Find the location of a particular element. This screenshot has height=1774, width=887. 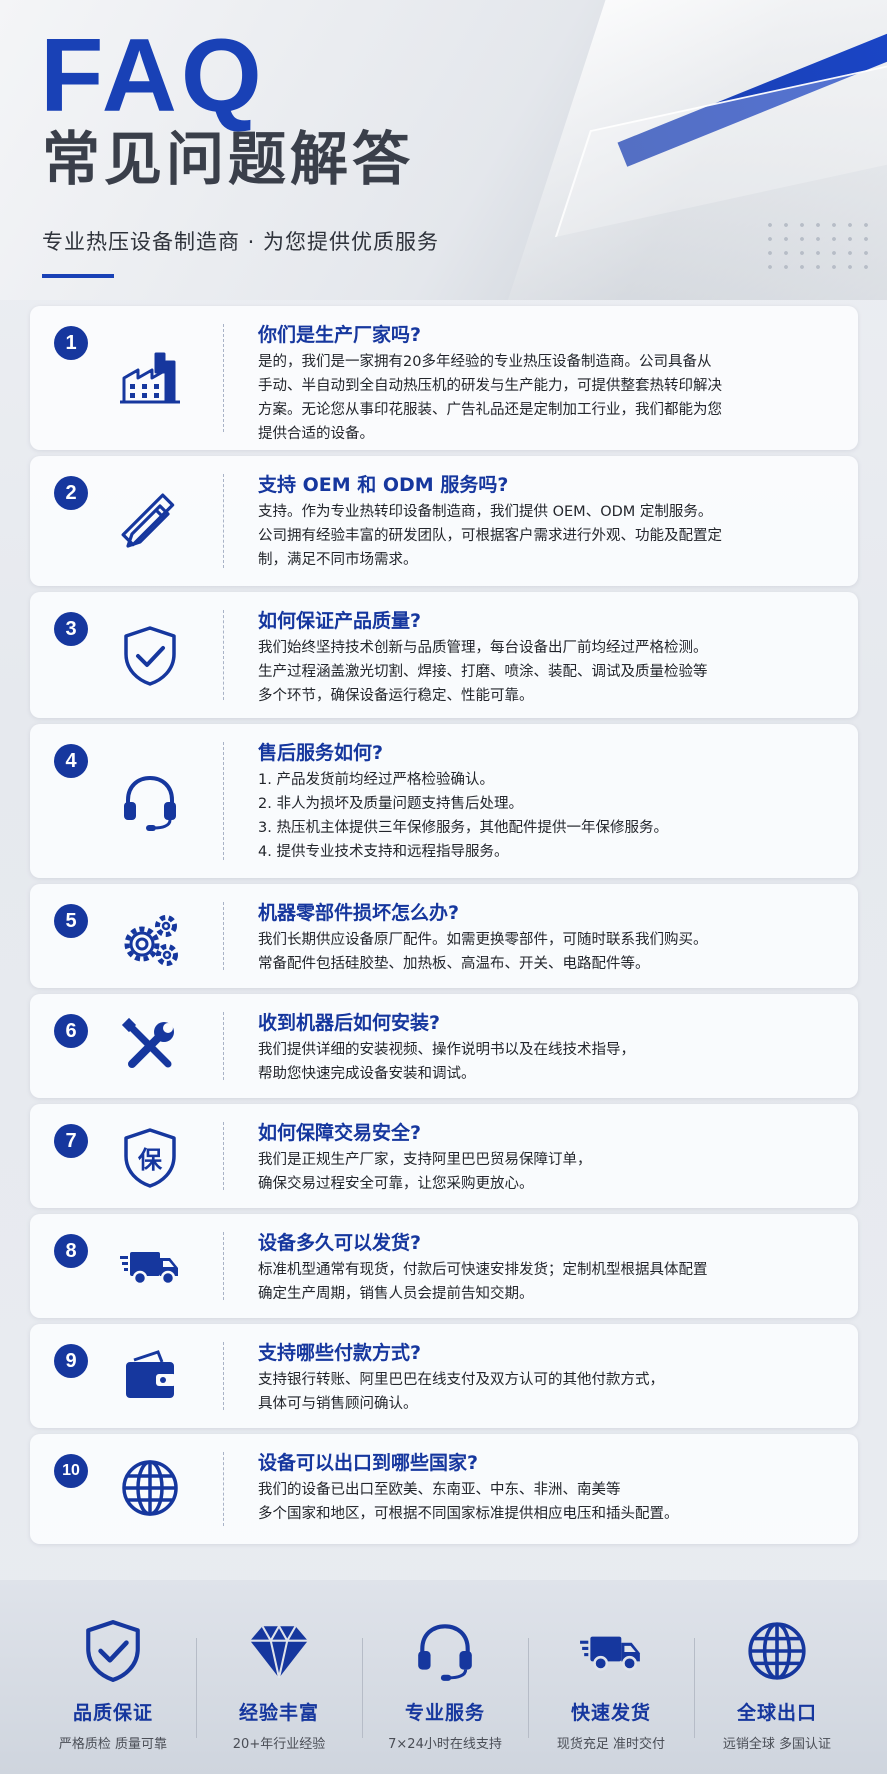

feature-experience: 经验丰富 20+年行业经验 is located at coordinates (279, 1685).